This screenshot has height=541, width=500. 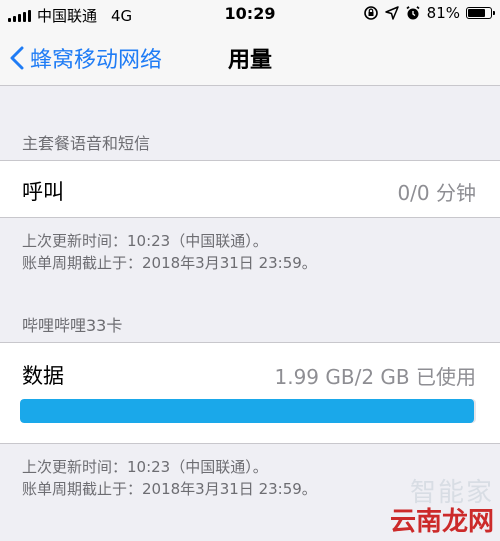 I want to click on watermark: 智能家 云南龙网, so click(x=442, y=508).